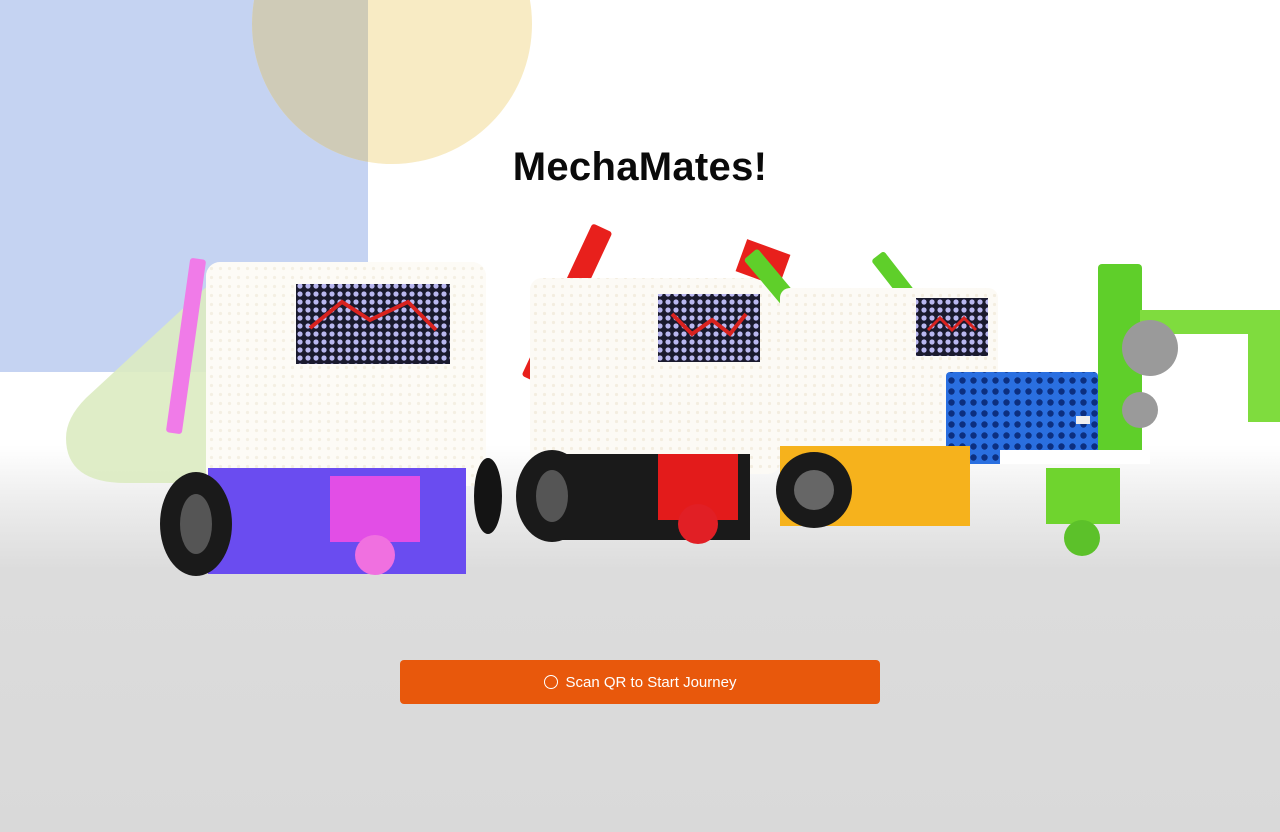 Image resolution: width=1280 pixels, height=832 pixels. What do you see at coordinates (310, 82) in the screenshot?
I see `decorative-overlap` at bounding box center [310, 82].